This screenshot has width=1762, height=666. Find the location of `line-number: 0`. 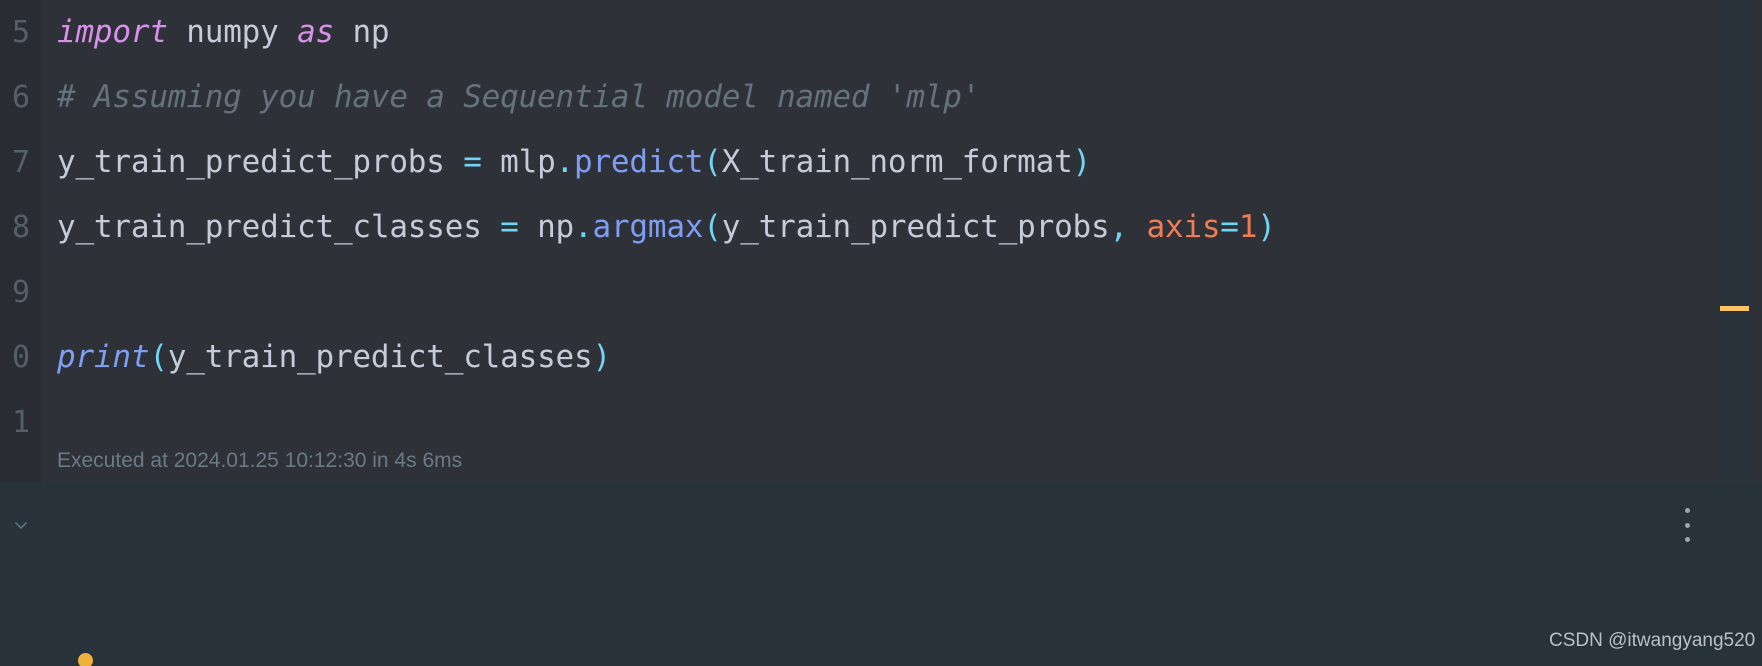

line-number: 0 is located at coordinates (20, 357).